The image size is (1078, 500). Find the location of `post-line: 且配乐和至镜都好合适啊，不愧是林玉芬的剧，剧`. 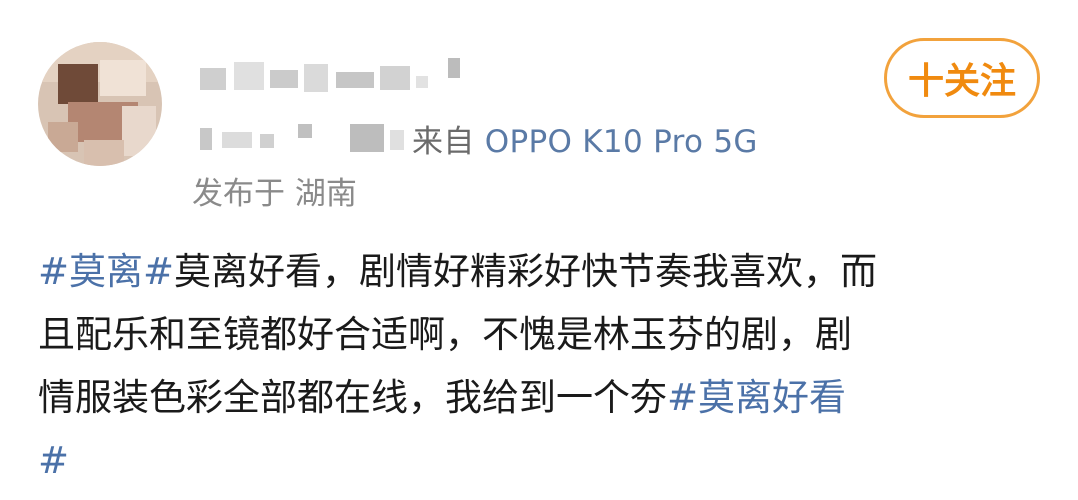

post-line: 且配乐和至镜都好合适啊，不愧是林玉芬的剧，剧 is located at coordinates (543, 334).